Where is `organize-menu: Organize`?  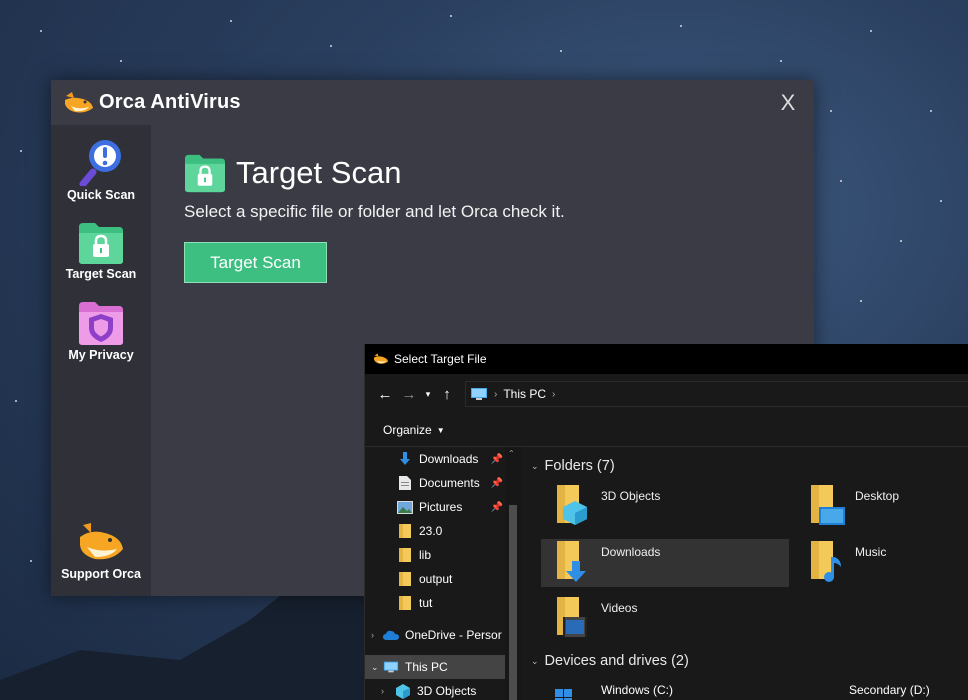
organize-menu: Organize is located at coordinates (407, 430).